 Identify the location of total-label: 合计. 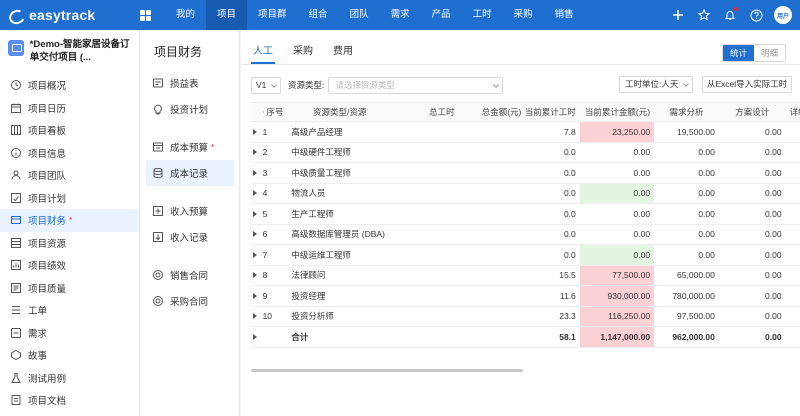
(300, 336).